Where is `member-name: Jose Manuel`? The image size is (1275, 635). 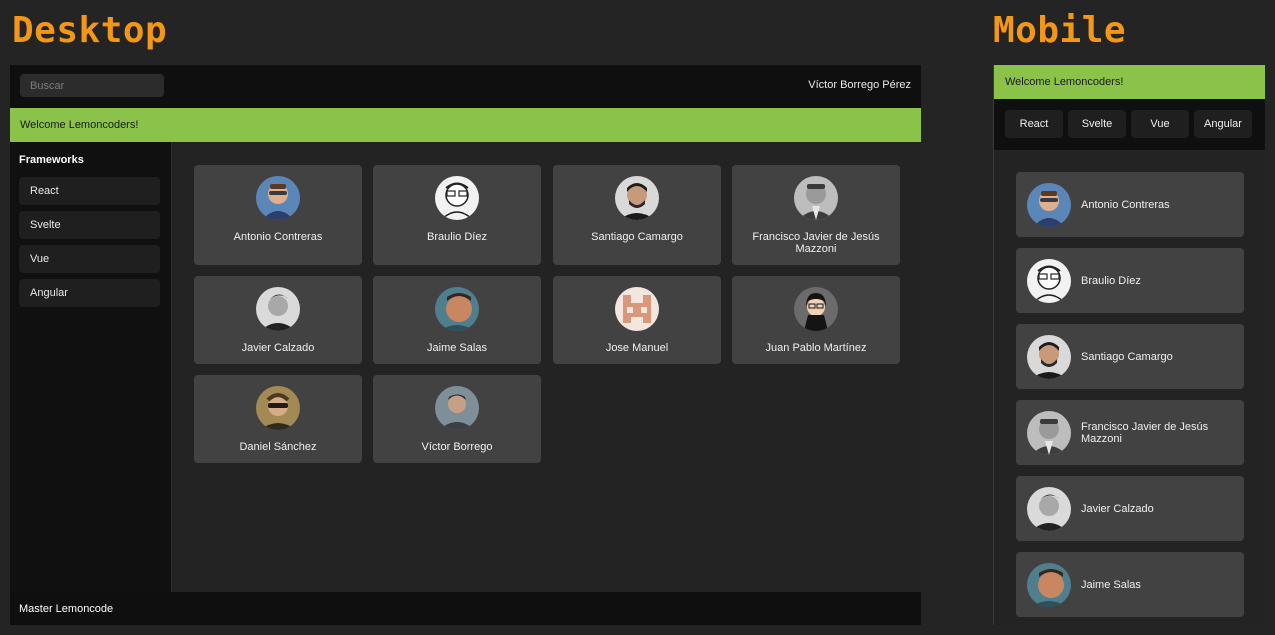
member-name: Jose Manuel is located at coordinates (637, 348).